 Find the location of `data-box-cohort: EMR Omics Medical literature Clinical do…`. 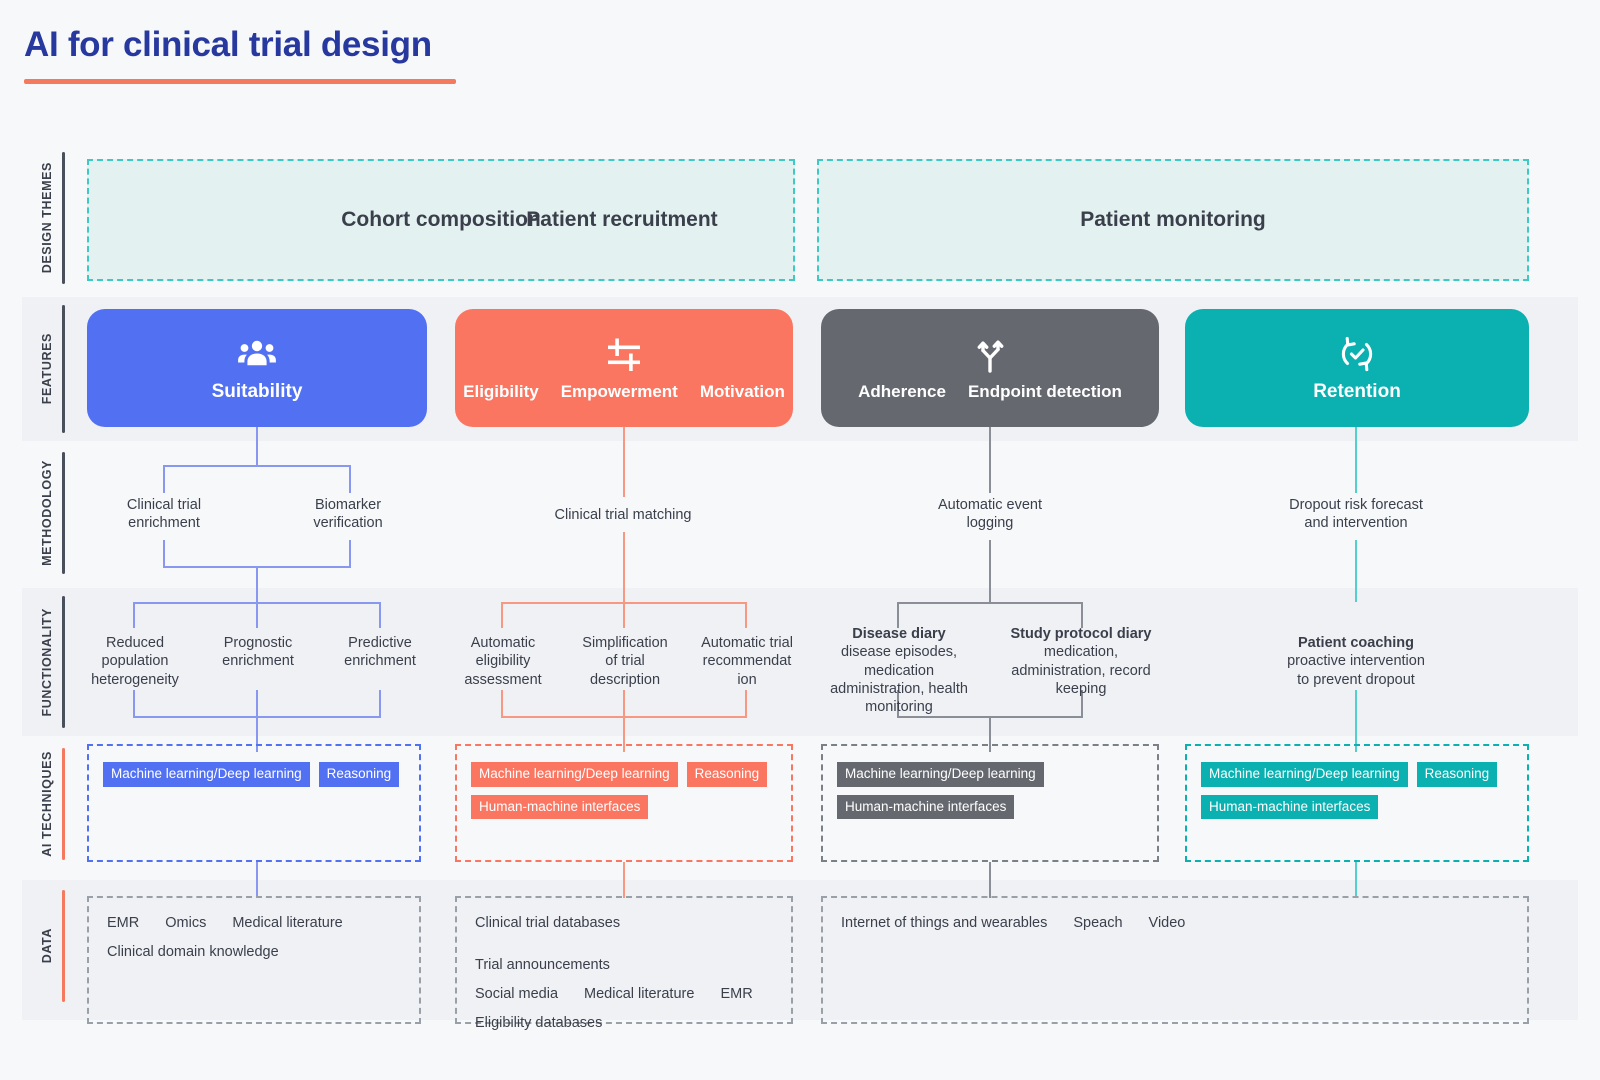

data-box-cohort: EMR Omics Medical literature Clinical do… is located at coordinates (254, 960).